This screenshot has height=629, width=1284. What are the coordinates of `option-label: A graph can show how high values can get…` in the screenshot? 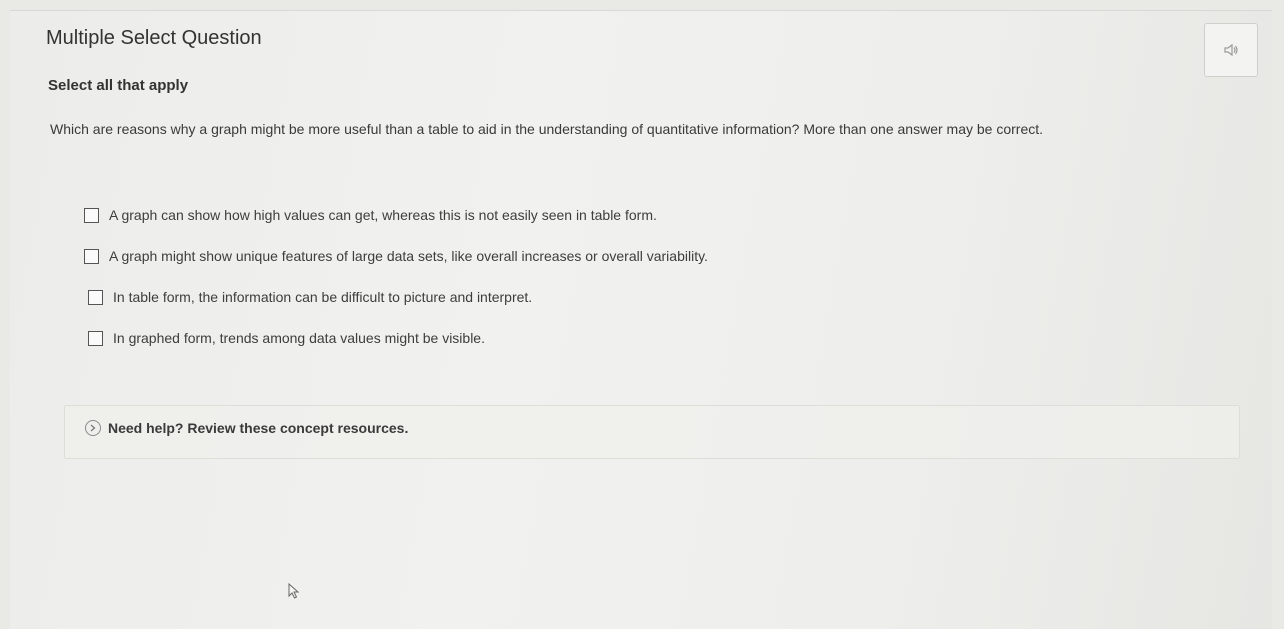 It's located at (383, 215).